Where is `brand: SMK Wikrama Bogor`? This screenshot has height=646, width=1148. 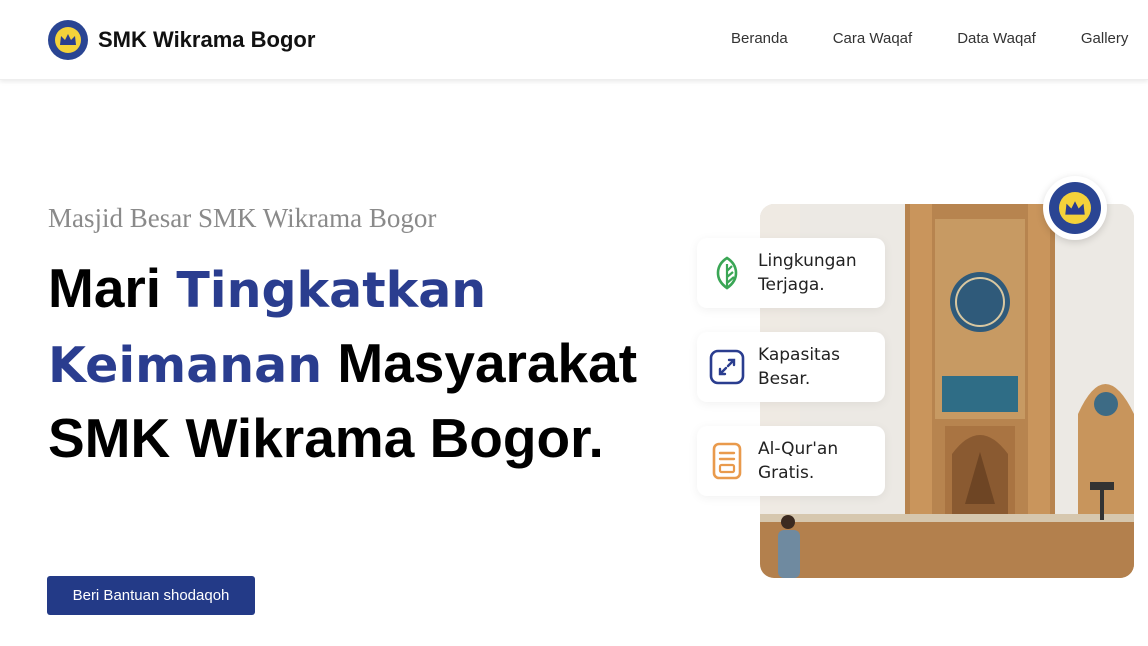 brand: SMK Wikrama Bogor is located at coordinates (181, 40).